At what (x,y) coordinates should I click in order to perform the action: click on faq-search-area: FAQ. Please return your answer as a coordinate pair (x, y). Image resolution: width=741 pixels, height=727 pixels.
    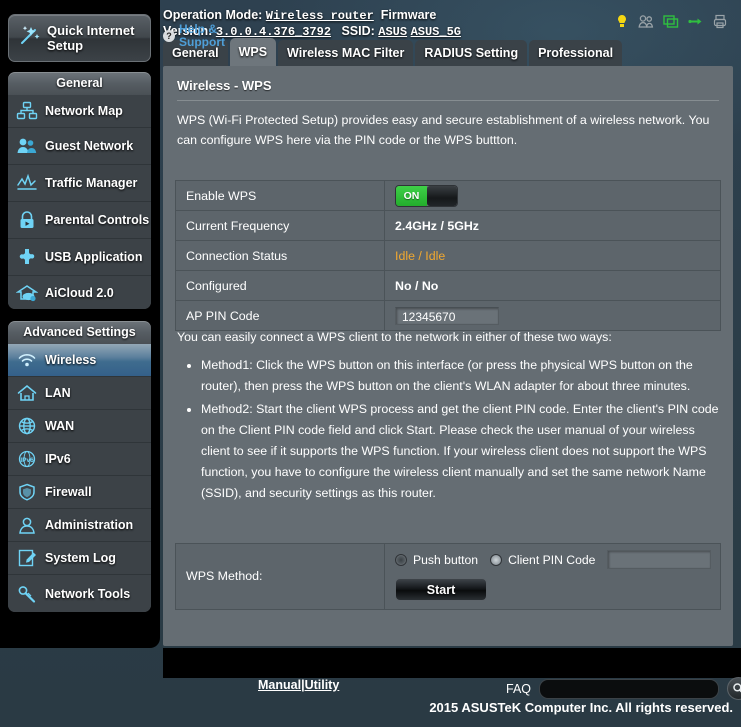
    Looking at the image, I should click on (623, 688).